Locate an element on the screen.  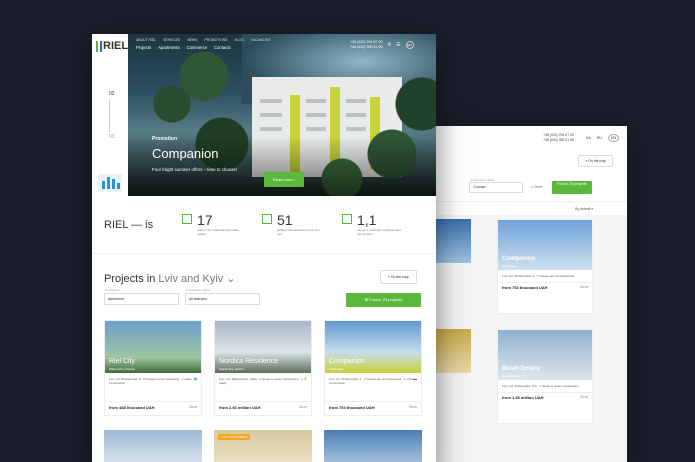
project-district: Zaliznychnyi district is located at coordinates (122, 369).